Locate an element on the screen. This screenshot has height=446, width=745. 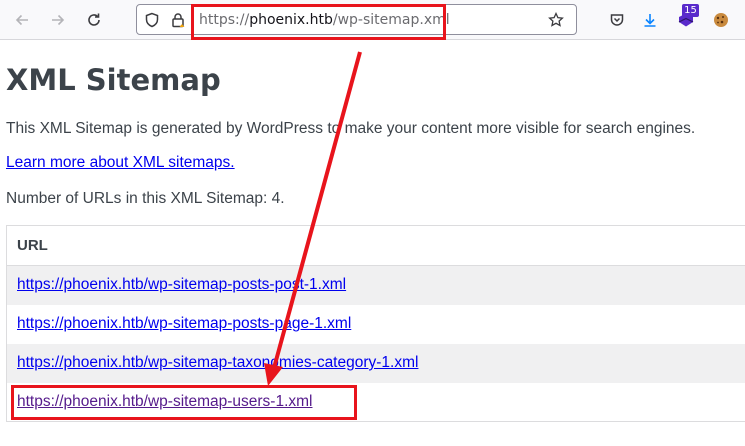
table-header-row: URL is located at coordinates (375, 245).